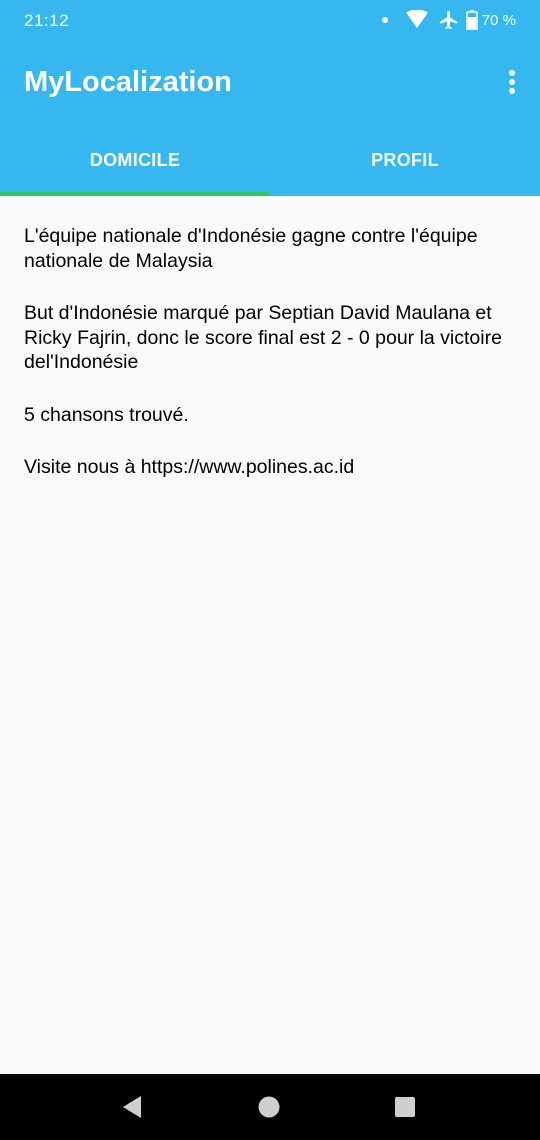 The width and height of the screenshot is (540, 1140). What do you see at coordinates (128, 82) in the screenshot?
I see `app-title: MyLocalization` at bounding box center [128, 82].